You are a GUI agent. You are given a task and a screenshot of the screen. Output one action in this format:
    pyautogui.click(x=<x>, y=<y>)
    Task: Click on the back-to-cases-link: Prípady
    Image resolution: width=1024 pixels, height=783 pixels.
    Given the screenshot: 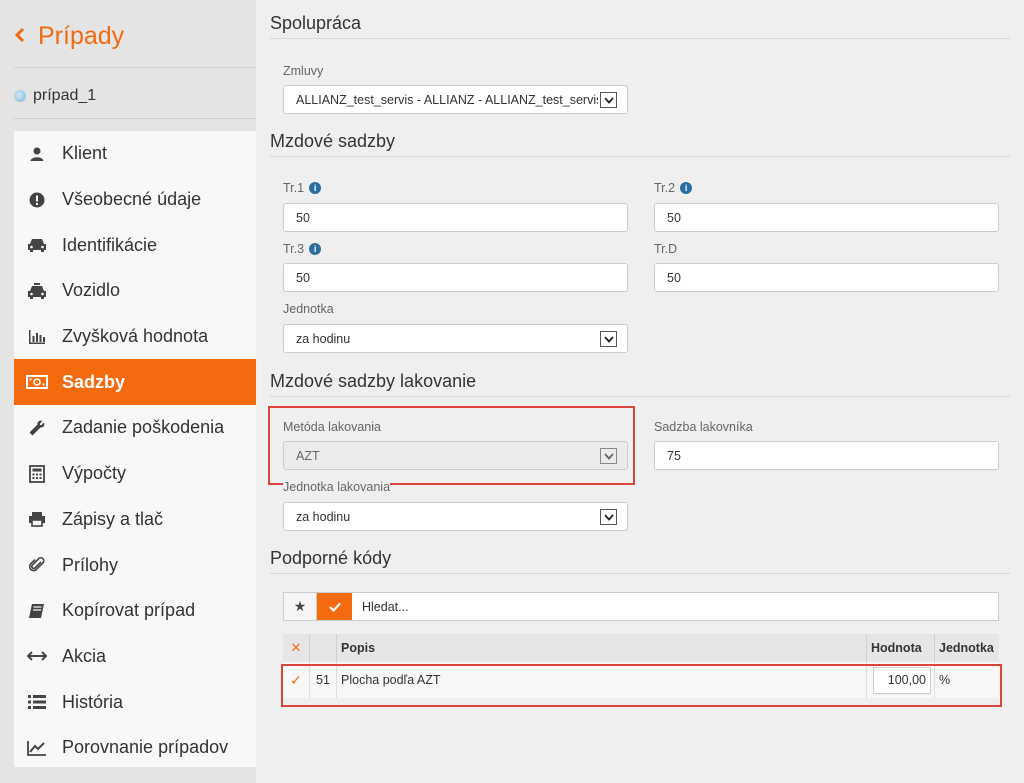 What is the action you would take?
    pyautogui.click(x=69, y=36)
    